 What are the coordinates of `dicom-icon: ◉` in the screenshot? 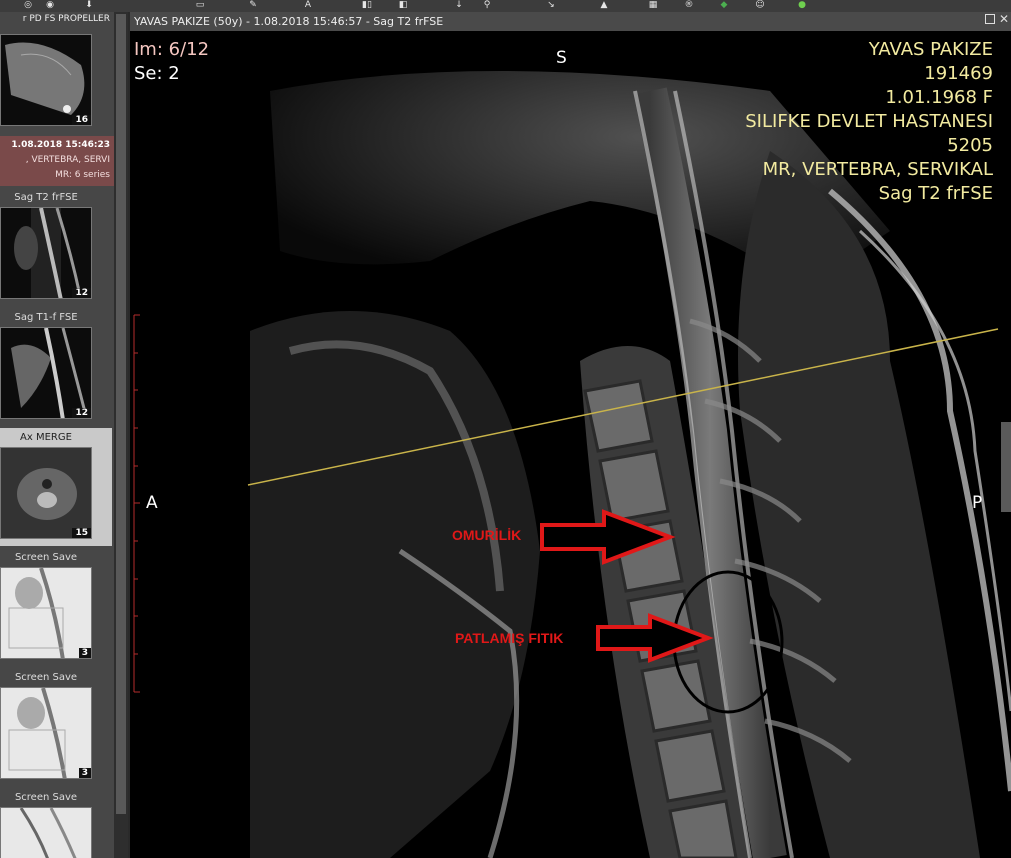 It's located at (50, 5).